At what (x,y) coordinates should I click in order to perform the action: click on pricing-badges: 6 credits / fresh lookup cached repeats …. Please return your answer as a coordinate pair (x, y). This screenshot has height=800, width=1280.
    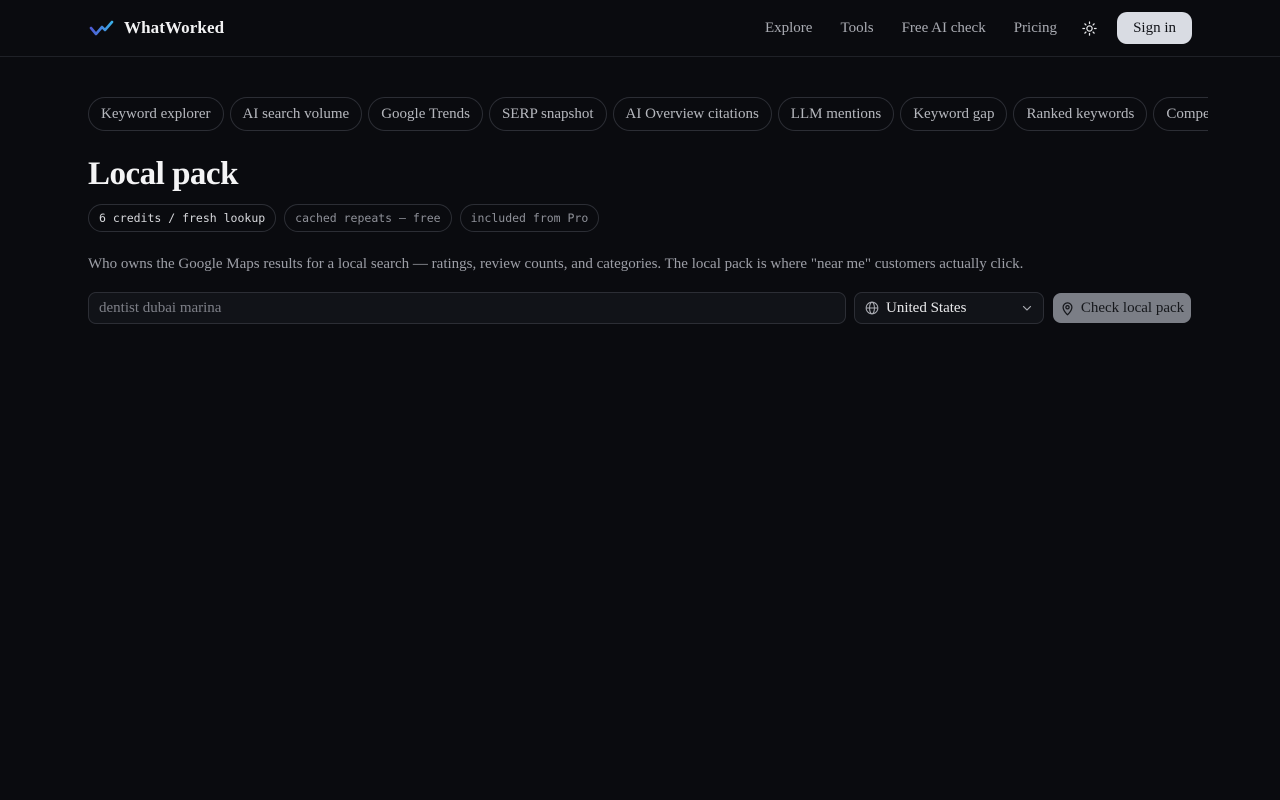
    Looking at the image, I should click on (344, 218).